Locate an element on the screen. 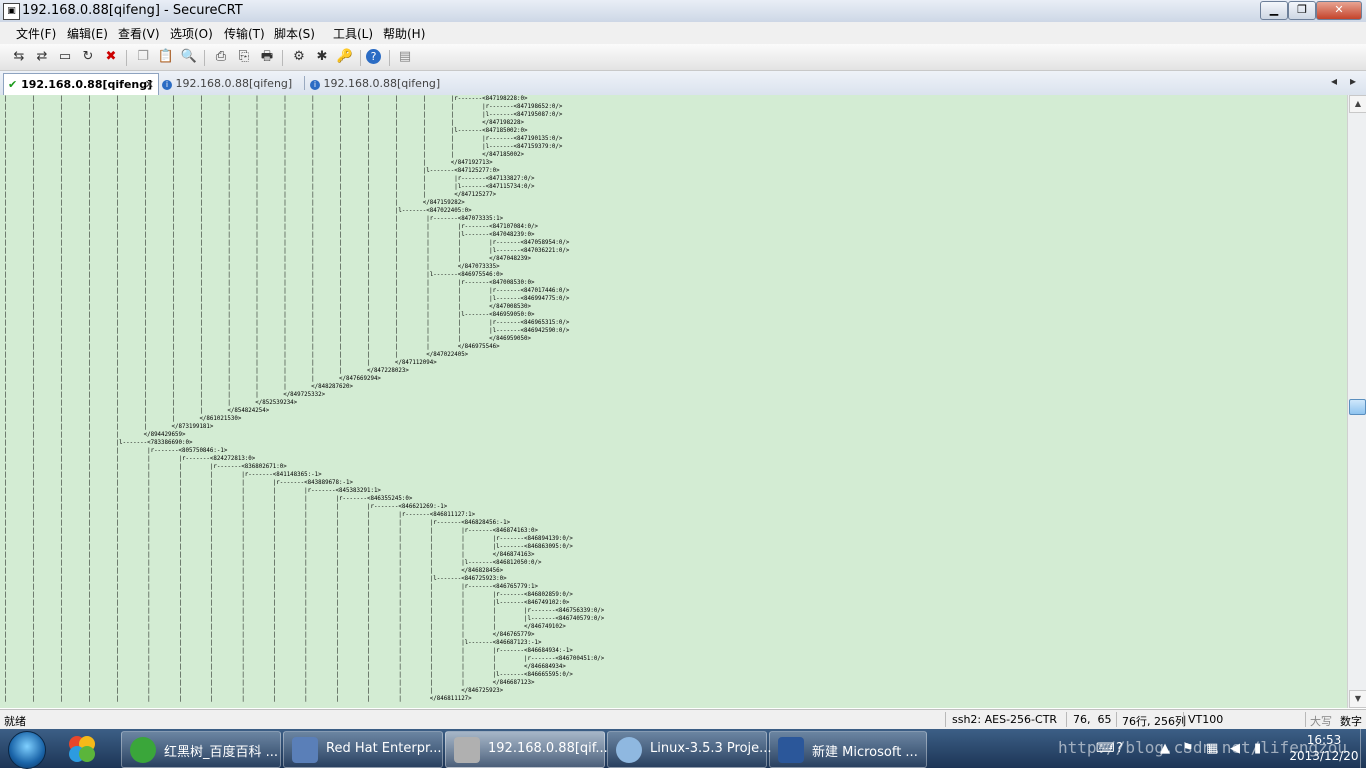 Image resolution: width=1366 pixels, height=769 pixels. show-desktop-button is located at coordinates (1363, 748).